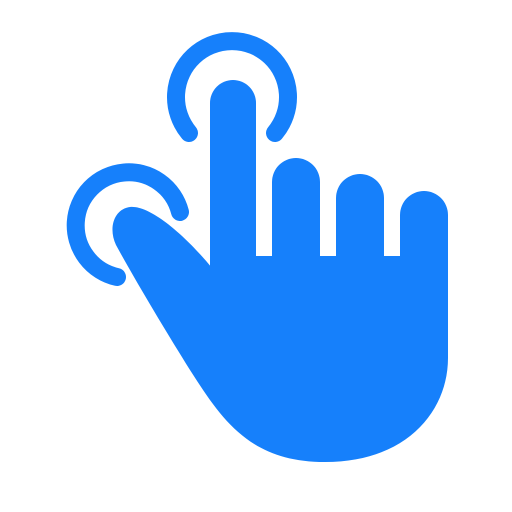 The height and width of the screenshot is (512, 512). What do you see at coordinates (360, 250) in the screenshot?
I see `ring-finger-base` at bounding box center [360, 250].